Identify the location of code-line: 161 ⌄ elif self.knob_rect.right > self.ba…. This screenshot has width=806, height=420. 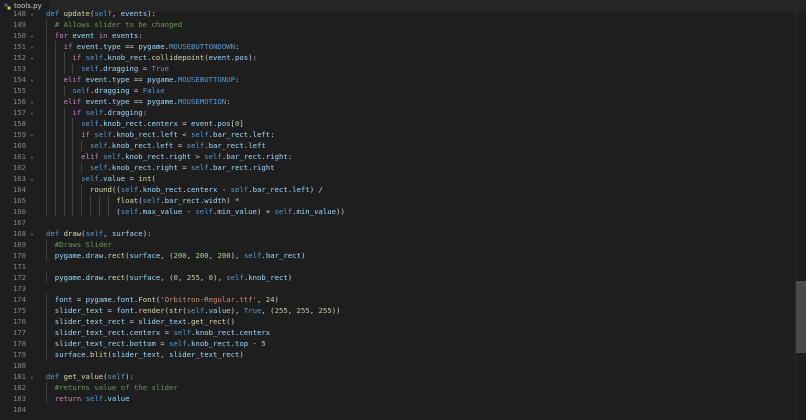
(403, 156).